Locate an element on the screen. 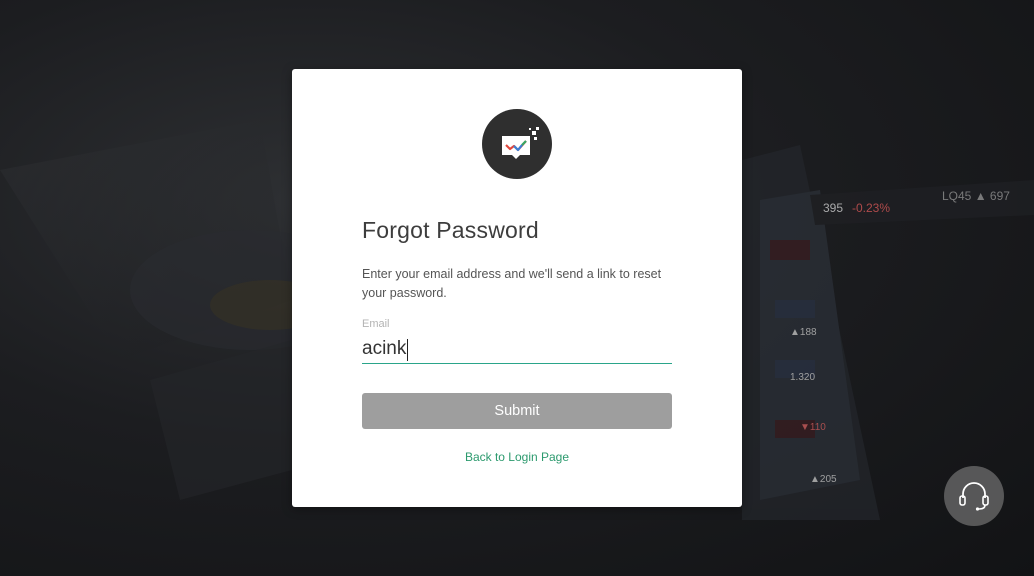 This screenshot has height=576, width=1034. svg-text: LQ45 ▲ 697 is located at coordinates (976, 196).